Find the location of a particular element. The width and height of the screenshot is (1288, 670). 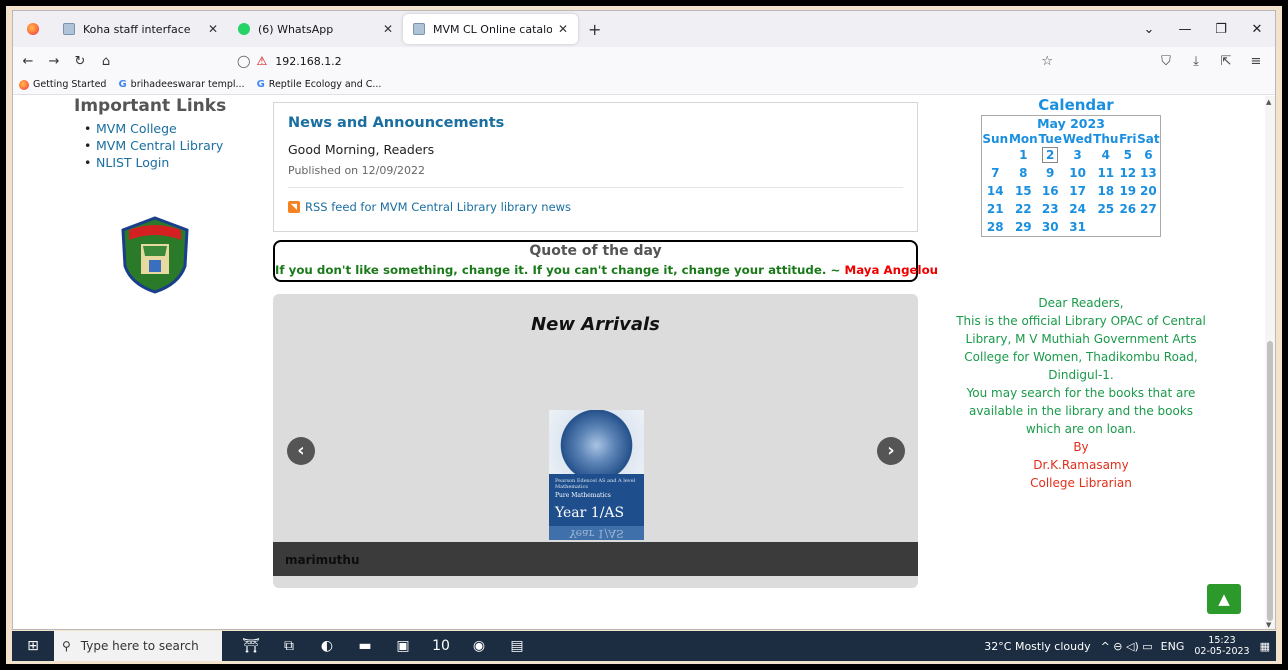

librarian-name: Dr.K.Ramasamy is located at coordinates (1081, 465).